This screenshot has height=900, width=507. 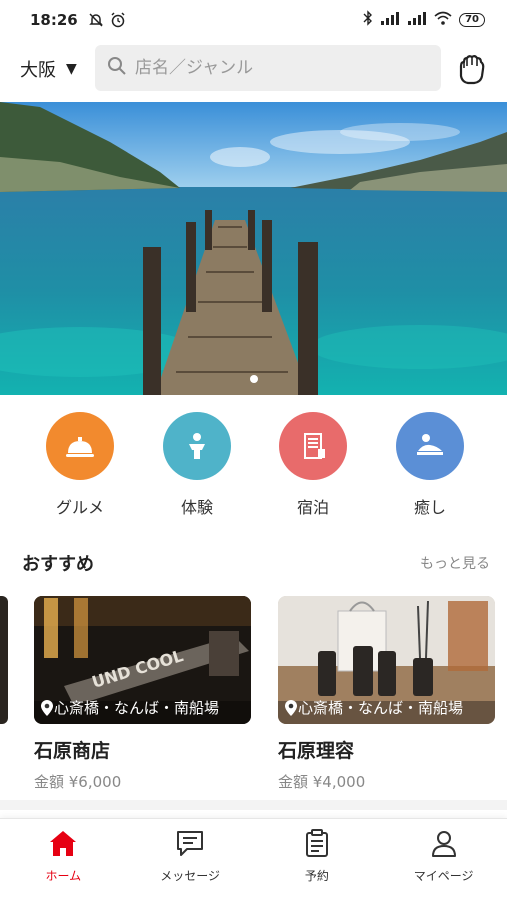 I want to click on status-time: 18:26, so click(x=54, y=20).